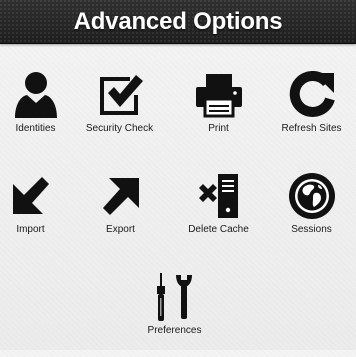 This screenshot has width=356, height=357. I want to click on preferences-label: Preferences, so click(174, 330).